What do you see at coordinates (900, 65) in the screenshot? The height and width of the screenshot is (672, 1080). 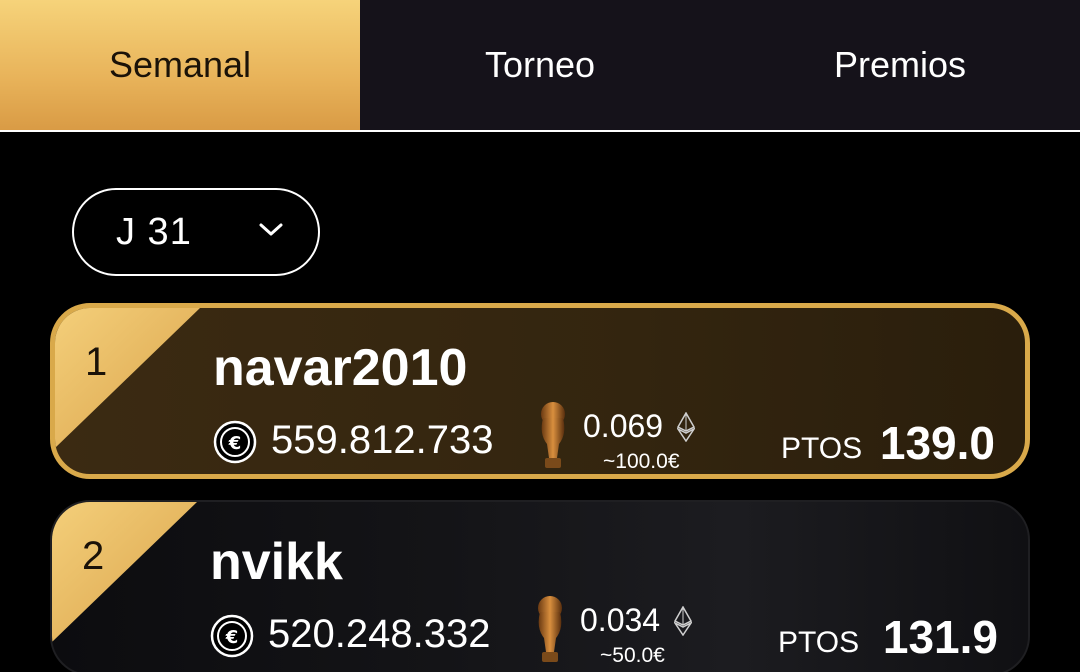 I see `tab-premios: Premios` at bounding box center [900, 65].